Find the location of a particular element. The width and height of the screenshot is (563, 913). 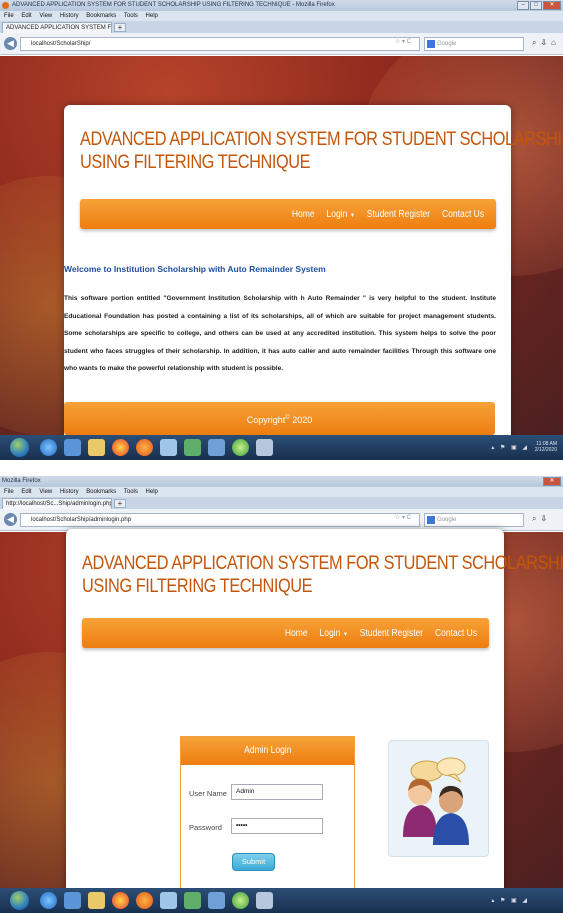

toolbar-icons: ⌕⇩ is located at coordinates (541, 519).